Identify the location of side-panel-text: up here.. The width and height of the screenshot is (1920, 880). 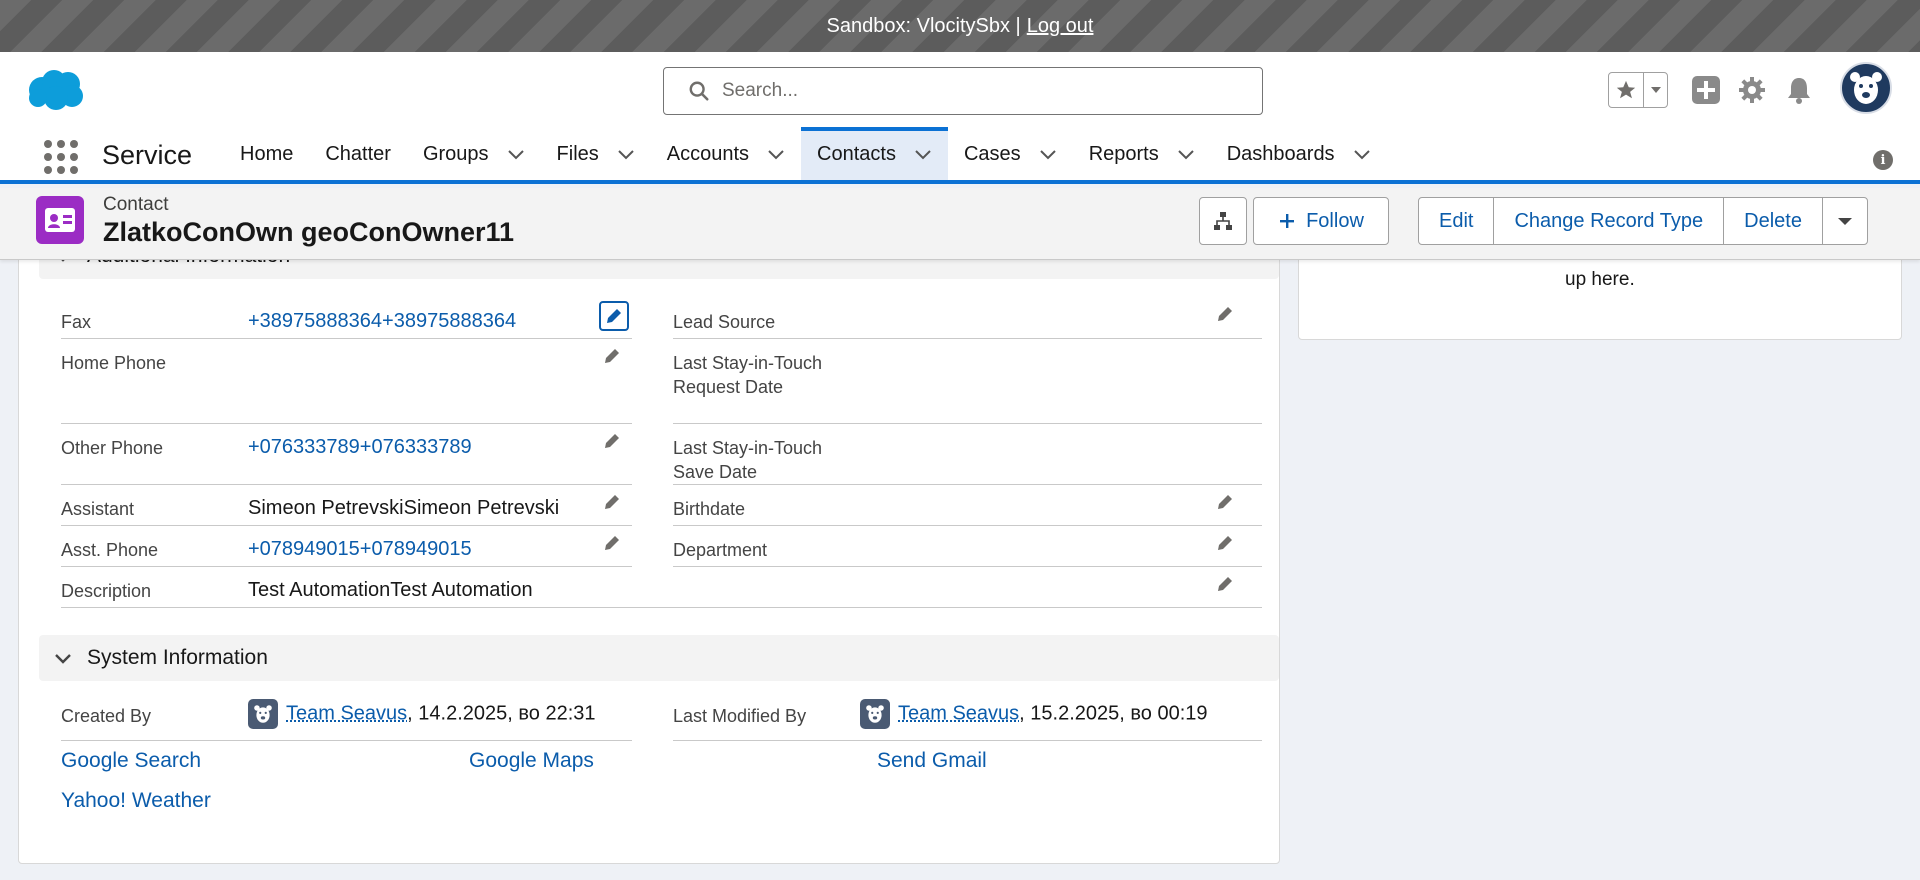
(1600, 279).